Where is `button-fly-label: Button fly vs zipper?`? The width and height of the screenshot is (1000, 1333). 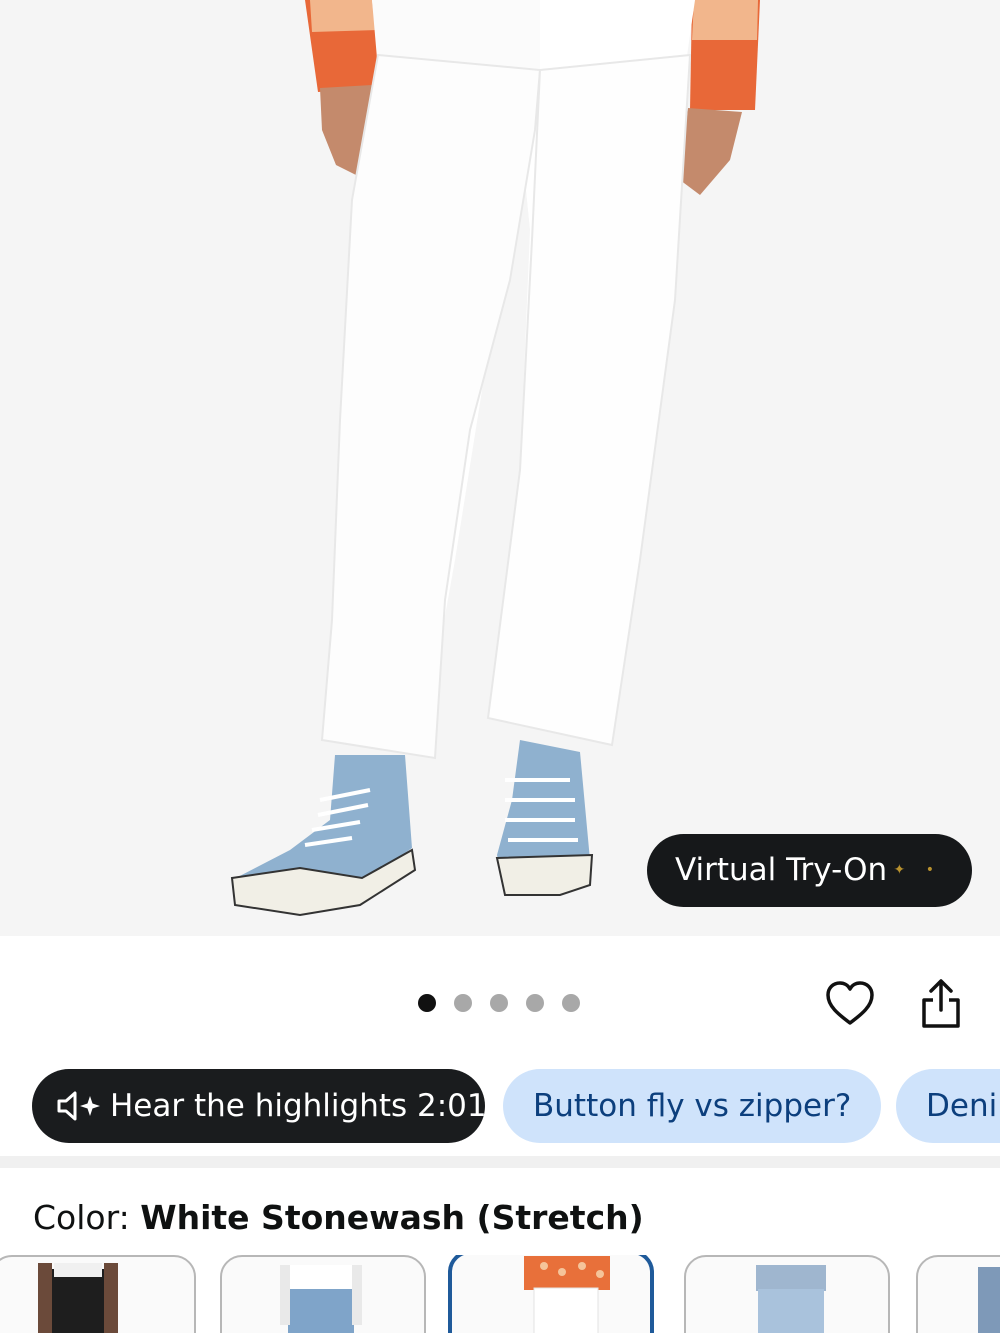
button-fly-label: Button fly vs zipper? is located at coordinates (692, 1106).